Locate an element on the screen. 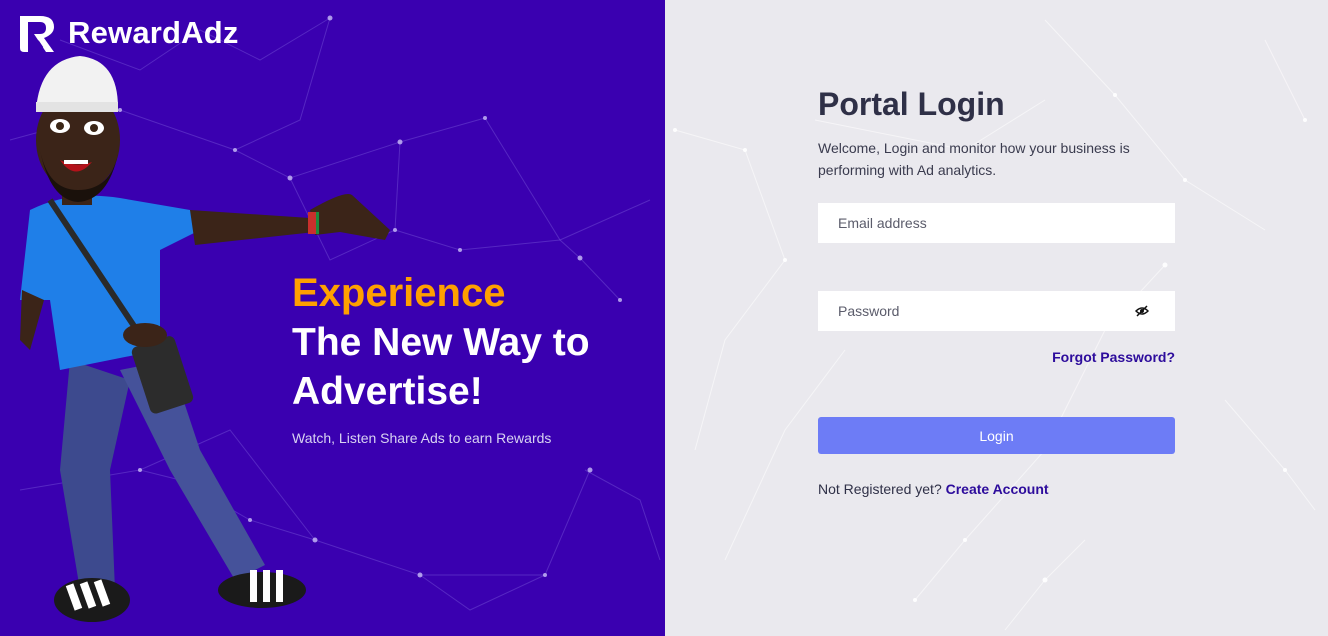 Image resolution: width=1328 pixels, height=636 pixels. email-field: Email address is located at coordinates (996, 223).